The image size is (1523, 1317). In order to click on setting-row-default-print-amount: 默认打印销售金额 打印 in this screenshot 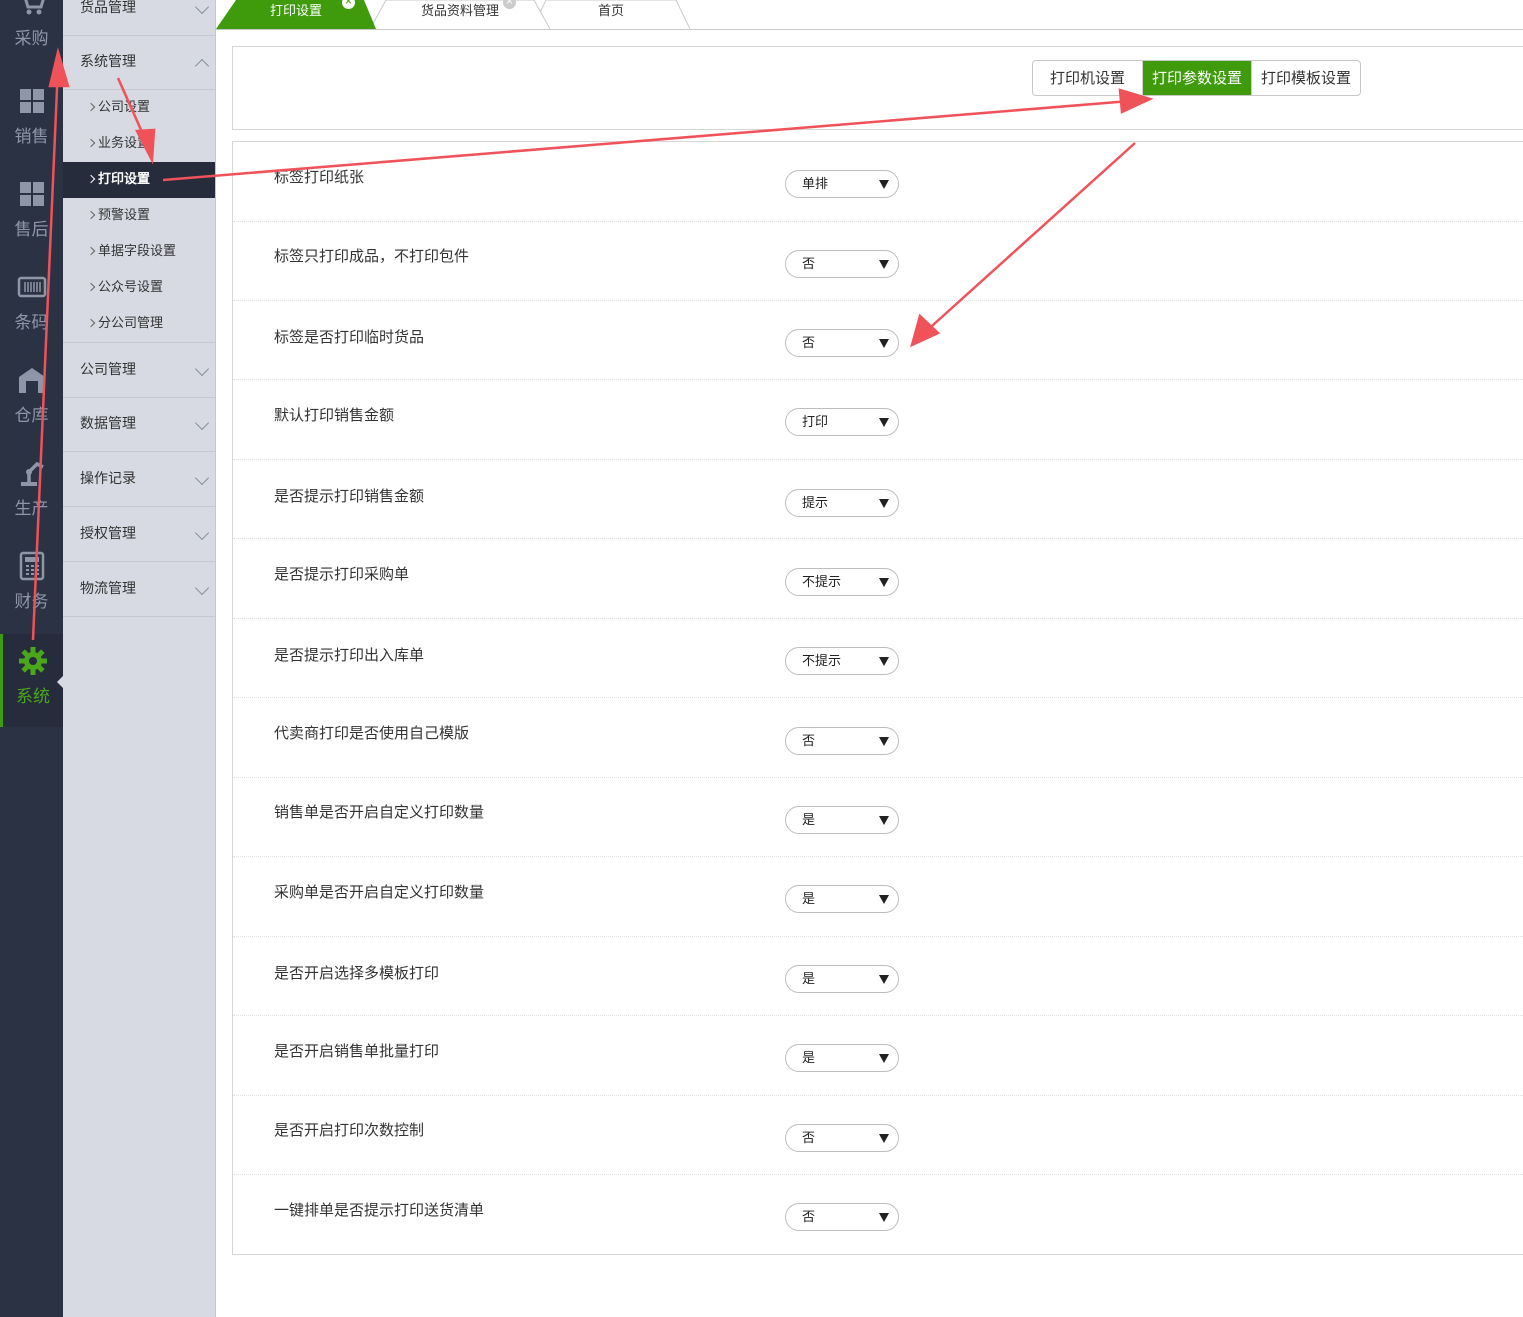, I will do `click(878, 420)`.